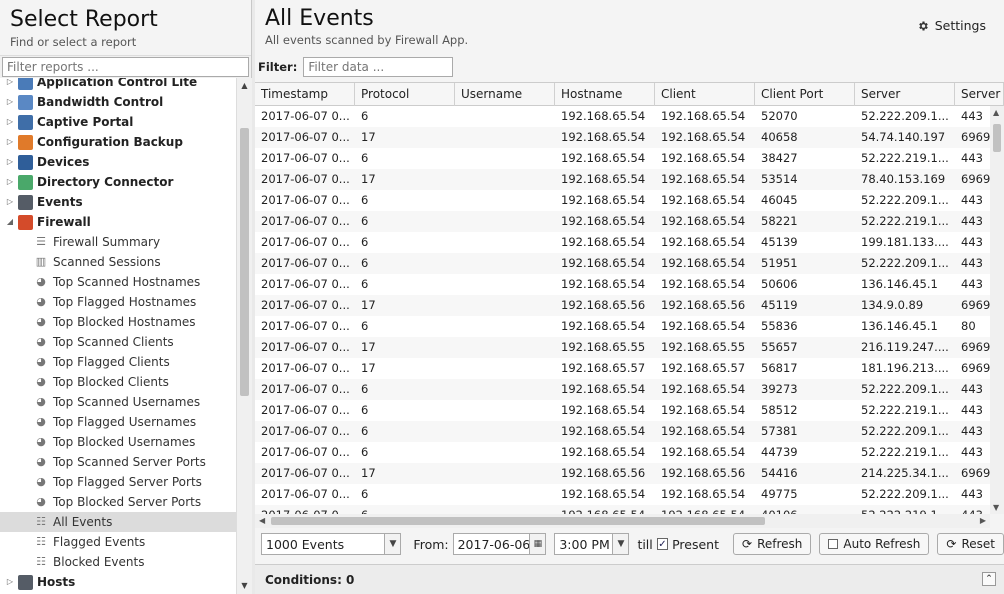 The width and height of the screenshot is (1004, 594). What do you see at coordinates (537, 544) in the screenshot?
I see `calendar-icon: ▦` at bounding box center [537, 544].